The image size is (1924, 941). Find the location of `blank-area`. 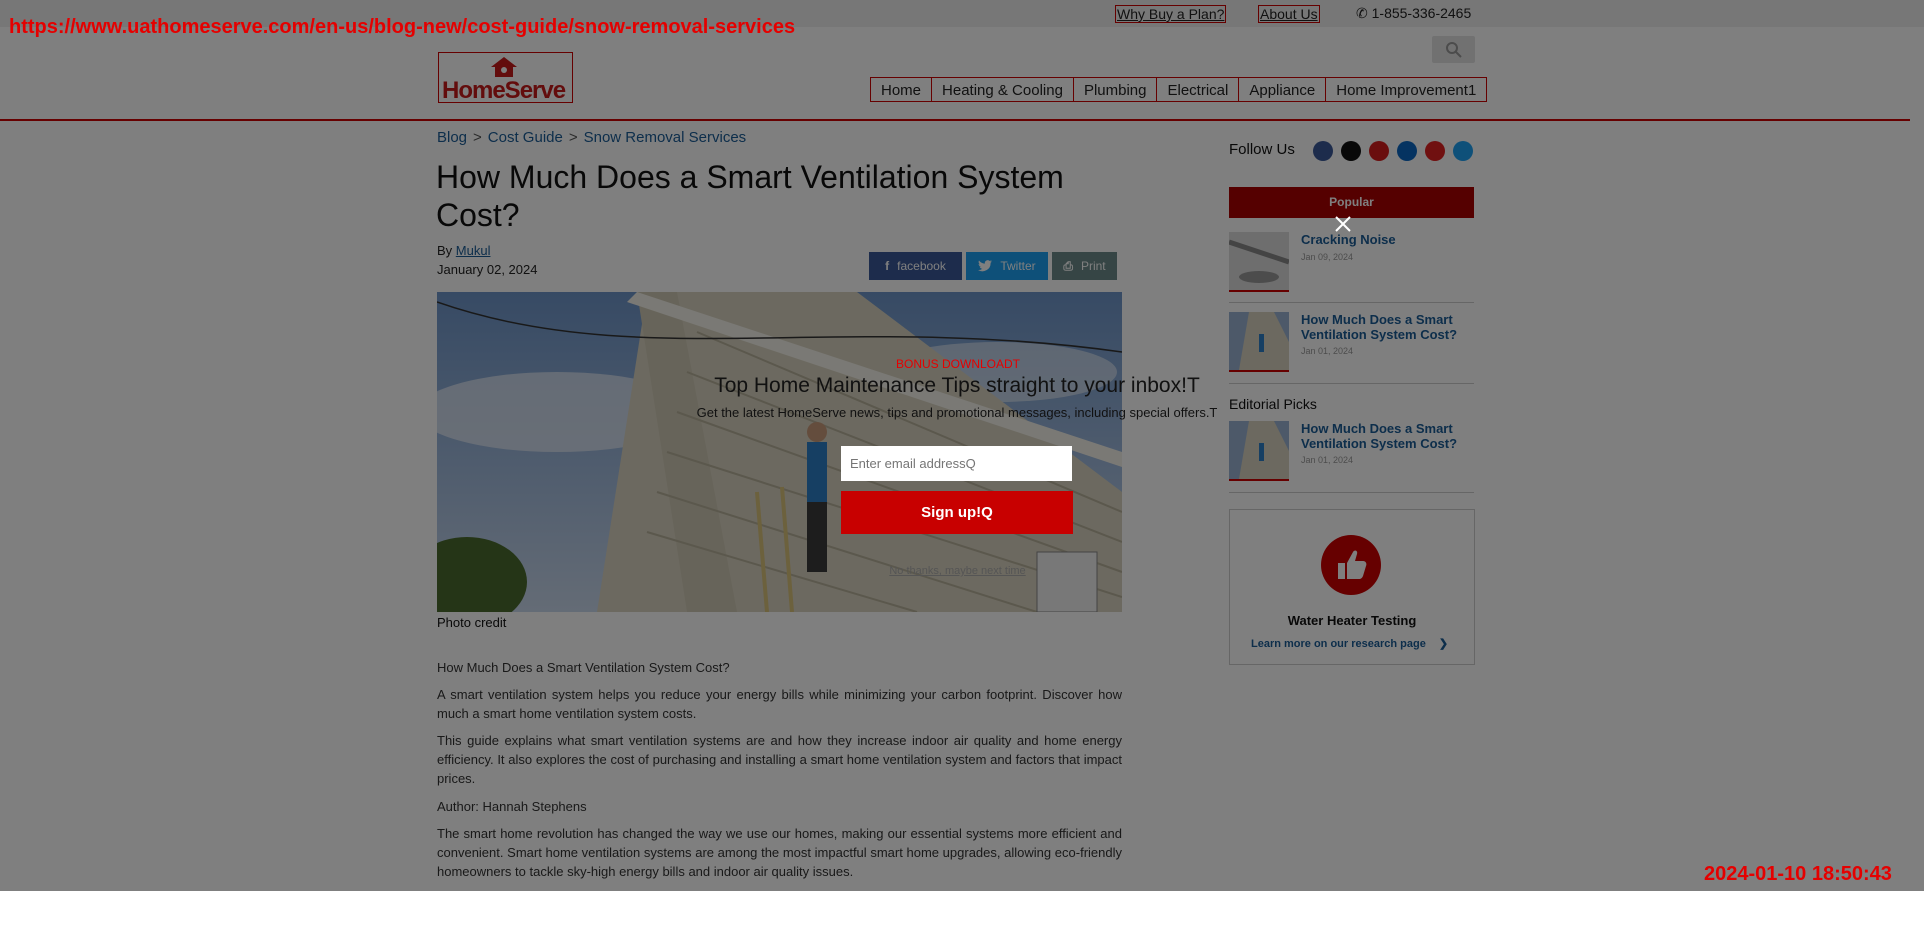

blank-area is located at coordinates (962, 916).